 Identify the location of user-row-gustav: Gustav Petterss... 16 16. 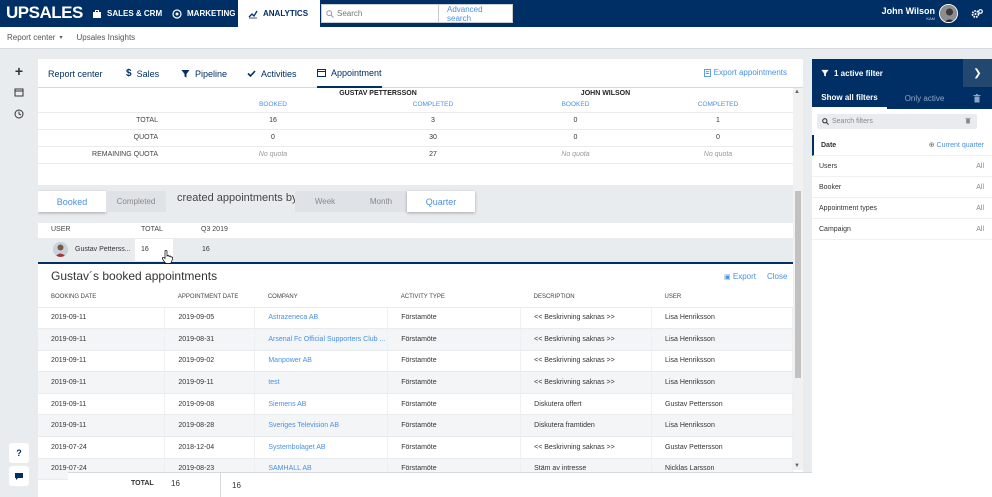
(415, 250).